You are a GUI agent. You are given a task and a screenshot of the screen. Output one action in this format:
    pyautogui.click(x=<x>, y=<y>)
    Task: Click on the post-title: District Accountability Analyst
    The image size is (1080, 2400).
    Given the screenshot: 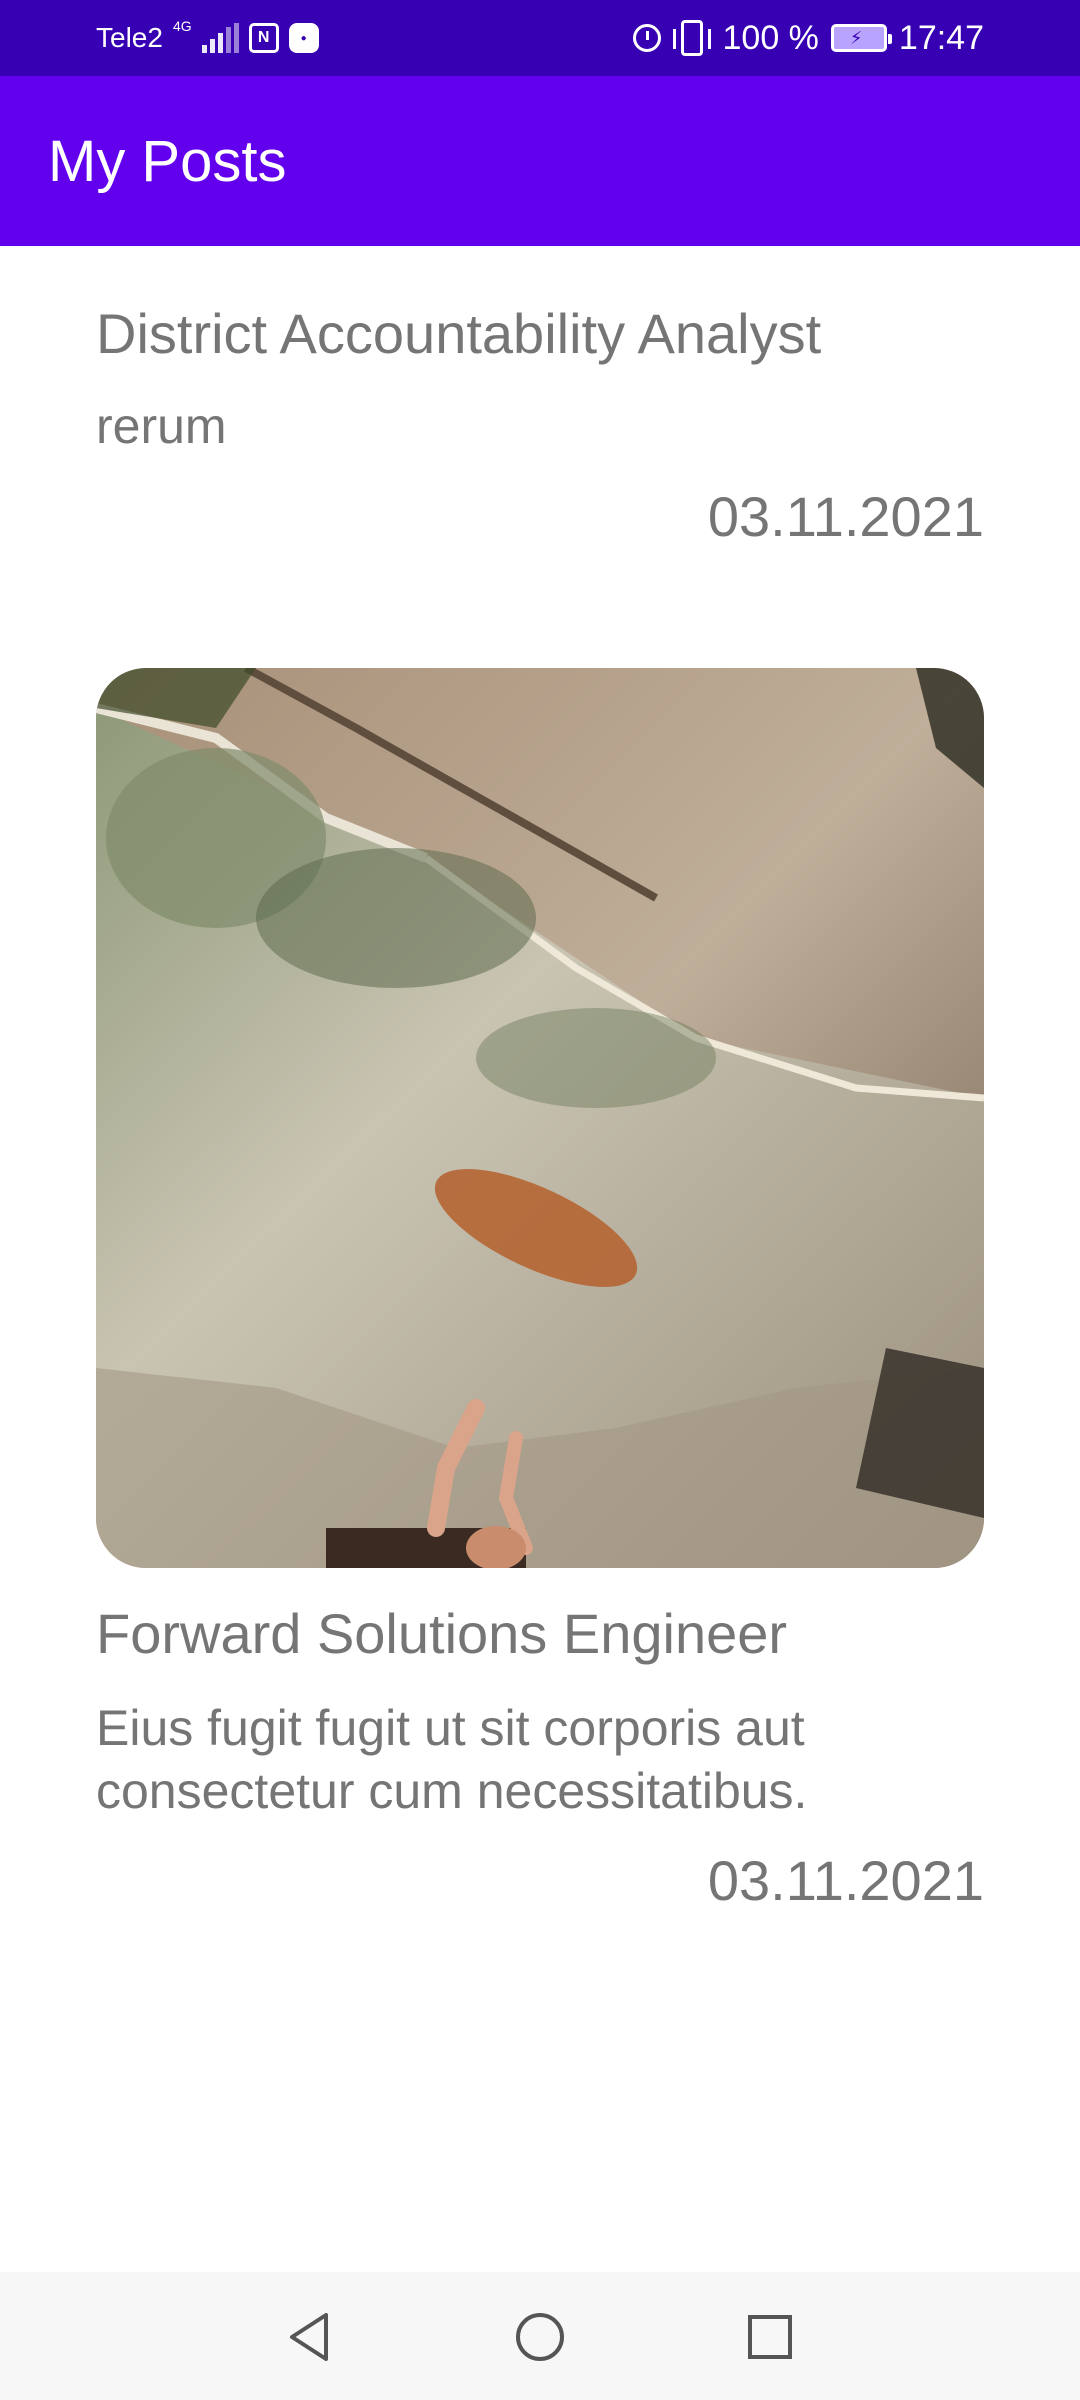 What is the action you would take?
    pyautogui.click(x=459, y=333)
    